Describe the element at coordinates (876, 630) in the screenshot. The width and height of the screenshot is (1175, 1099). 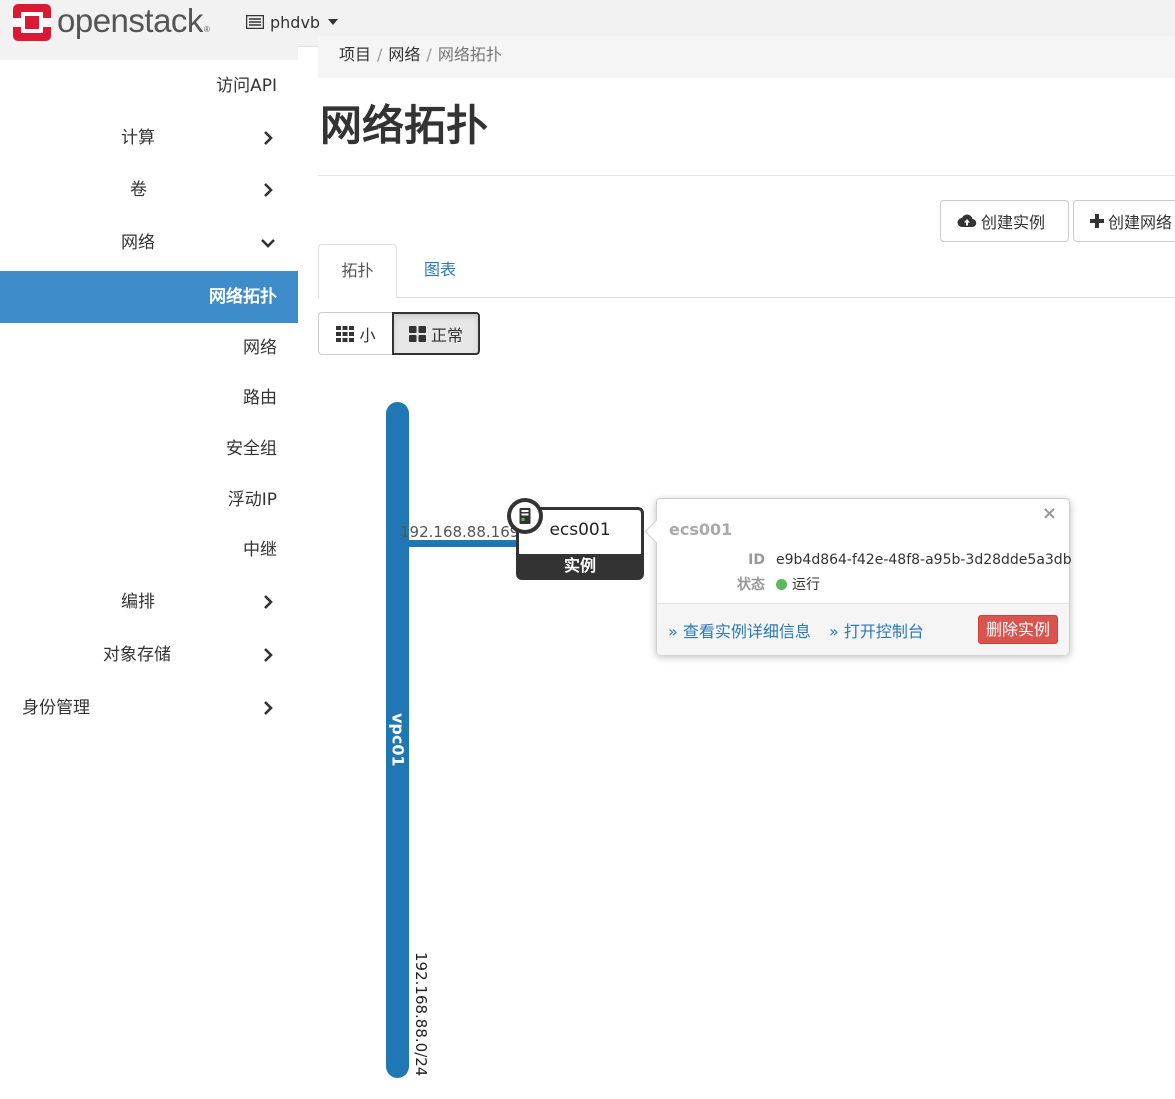
I see `open-console-link: » 打开控制台` at that location.